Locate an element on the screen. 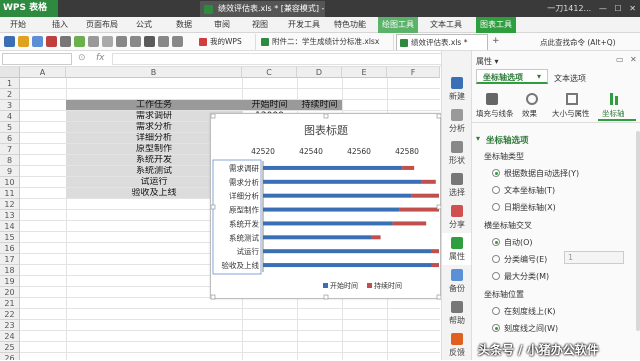 This screenshot has height=361, width=640. doc-tab-current: 绩效评估表.xls * is located at coordinates (442, 42).